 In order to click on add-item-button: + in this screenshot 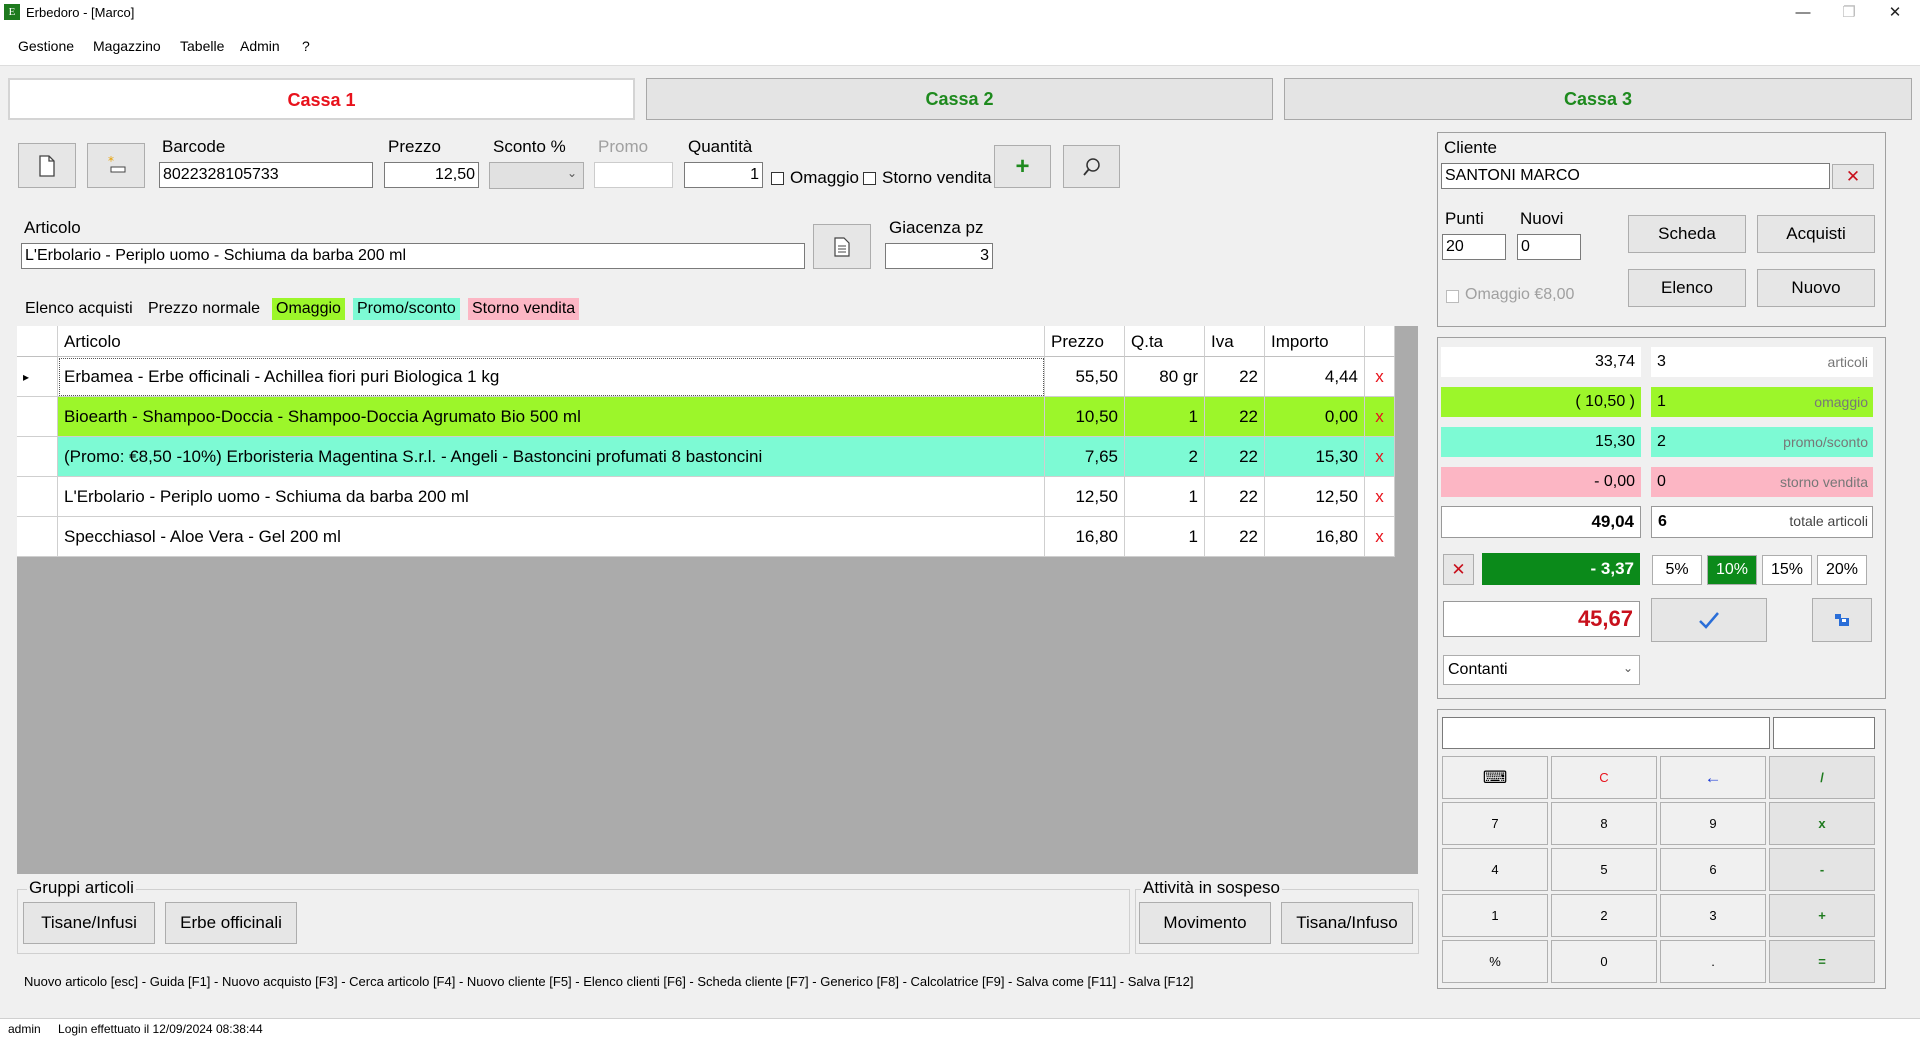, I will do `click(1022, 166)`.